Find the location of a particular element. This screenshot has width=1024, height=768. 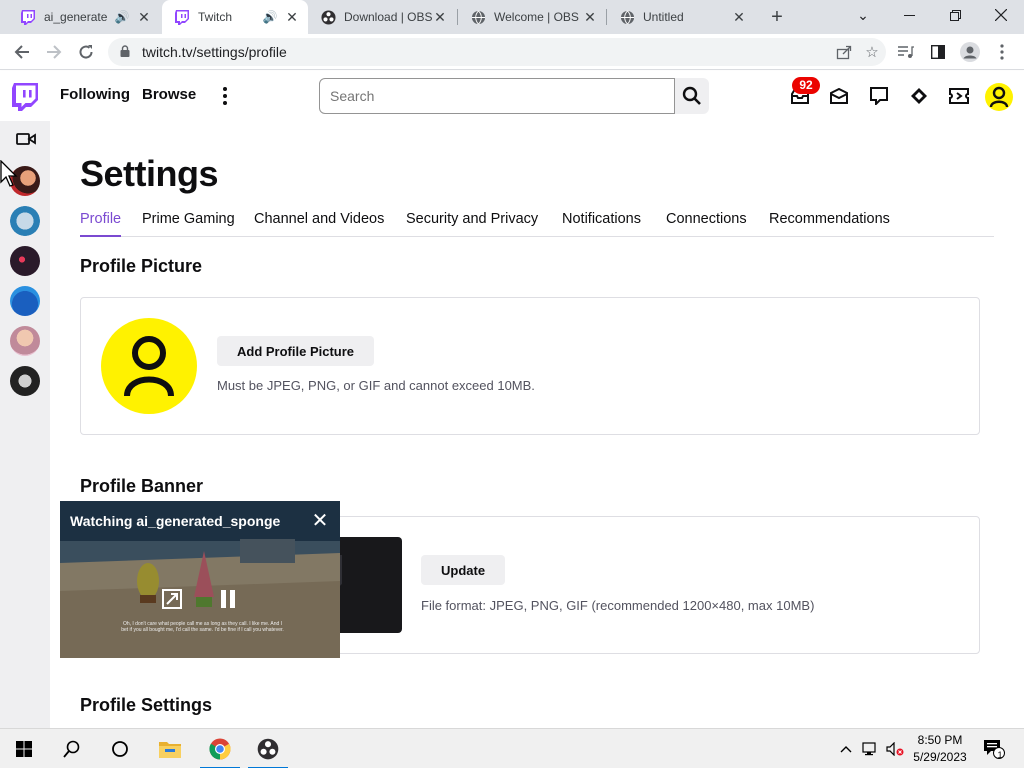

clock-date: 5/29/2023 is located at coordinates (940, 757).